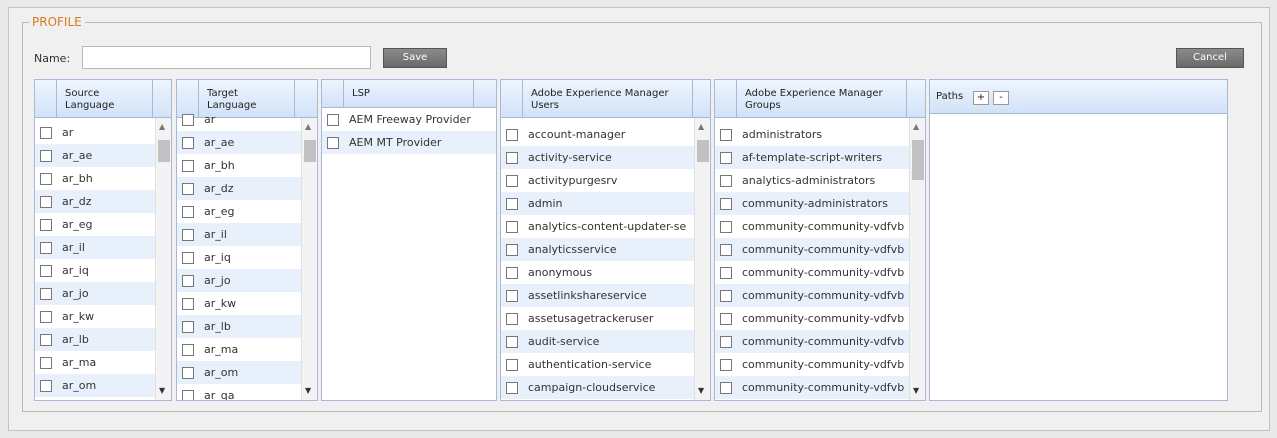 The height and width of the screenshot is (438, 1277). Describe the element at coordinates (163, 259) in the screenshot. I see `source-language-scrollbar: ▲ ▼` at that location.